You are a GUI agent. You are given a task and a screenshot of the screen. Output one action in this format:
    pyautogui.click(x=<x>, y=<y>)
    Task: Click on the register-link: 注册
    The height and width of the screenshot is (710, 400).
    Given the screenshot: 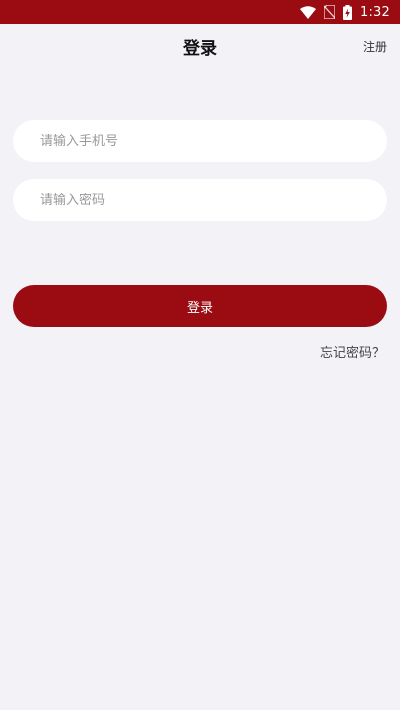 What is the action you would take?
    pyautogui.click(x=375, y=46)
    